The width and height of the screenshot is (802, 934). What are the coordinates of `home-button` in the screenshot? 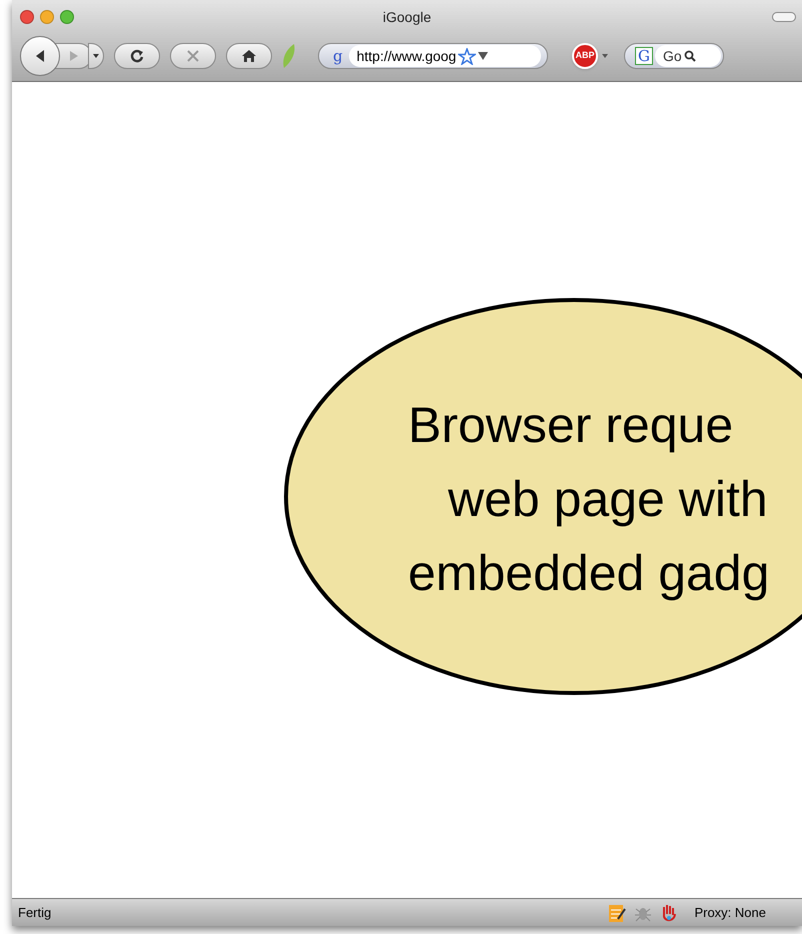 It's located at (249, 56).